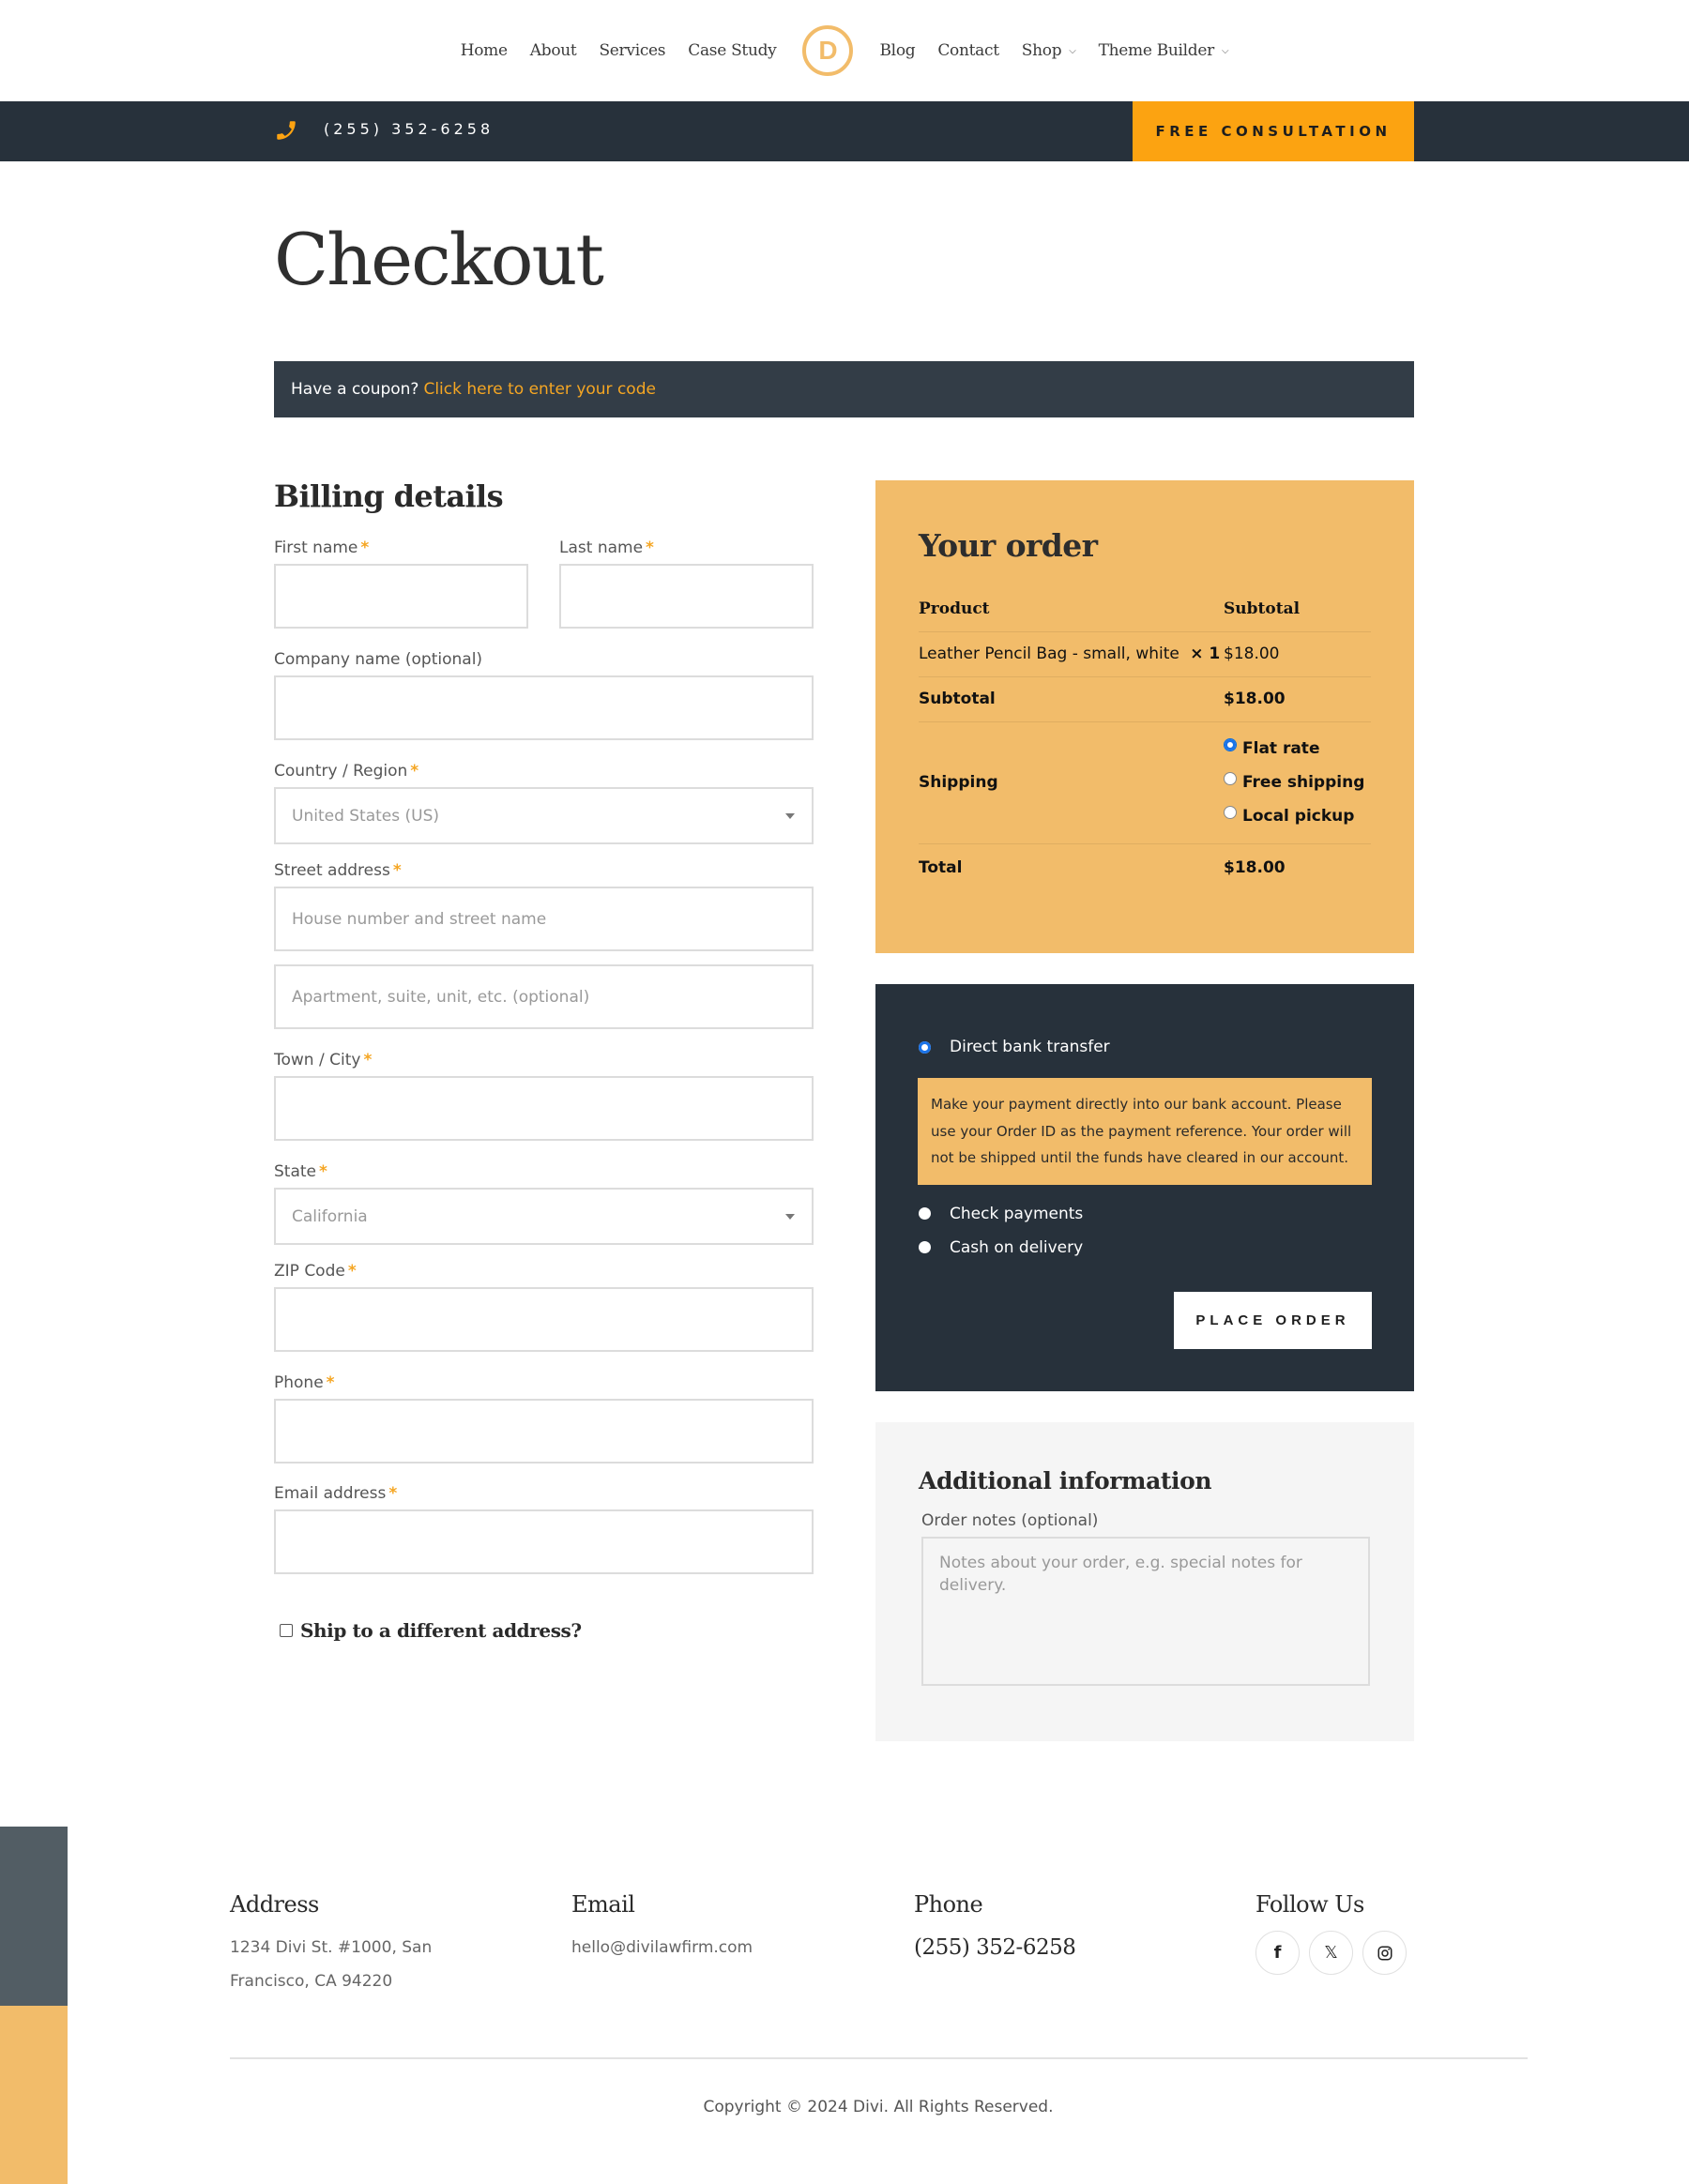  What do you see at coordinates (1331, 1953) in the screenshot?
I see `x-twitter-icon: 𝕏` at bounding box center [1331, 1953].